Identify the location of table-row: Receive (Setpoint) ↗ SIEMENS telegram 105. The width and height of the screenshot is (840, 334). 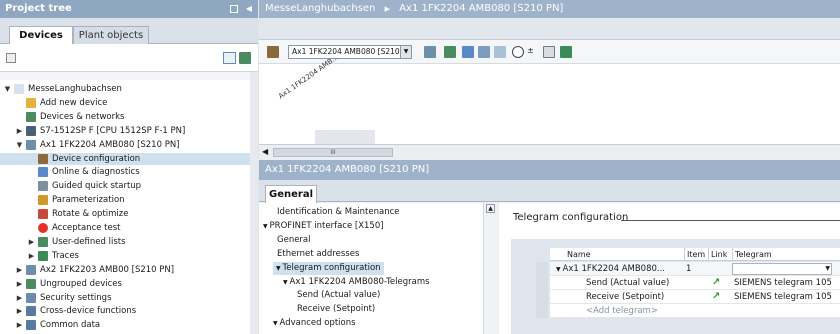
(688, 297).